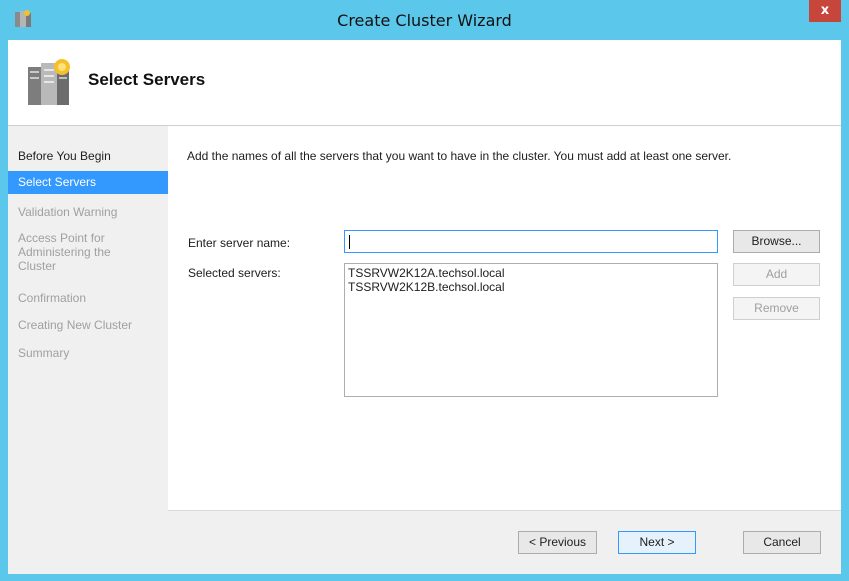 The image size is (849, 581). I want to click on page-title: Select Servers, so click(147, 79).